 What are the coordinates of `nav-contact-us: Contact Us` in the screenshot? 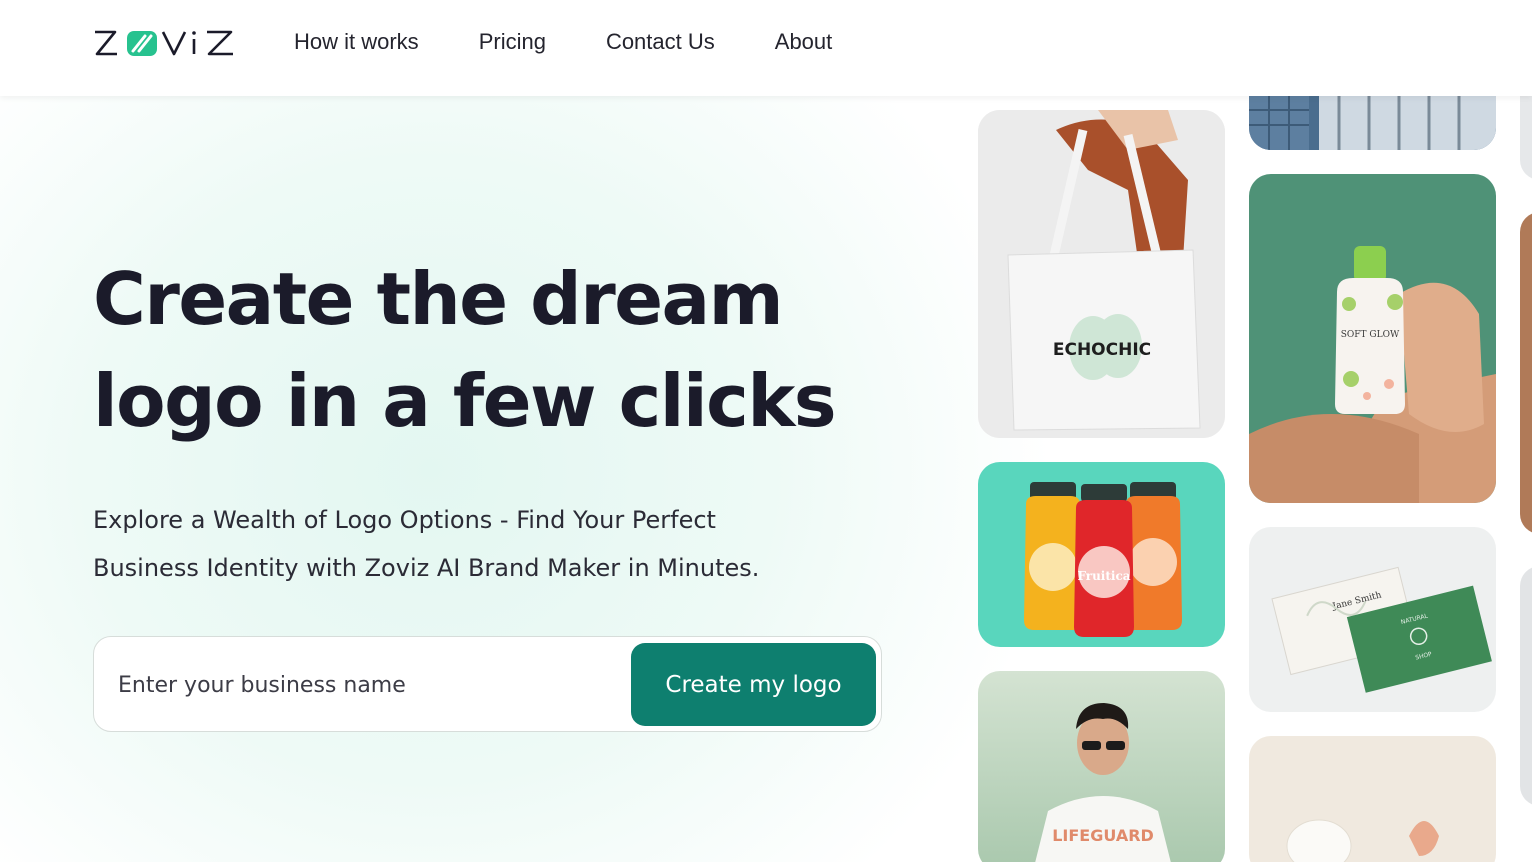 It's located at (660, 42).